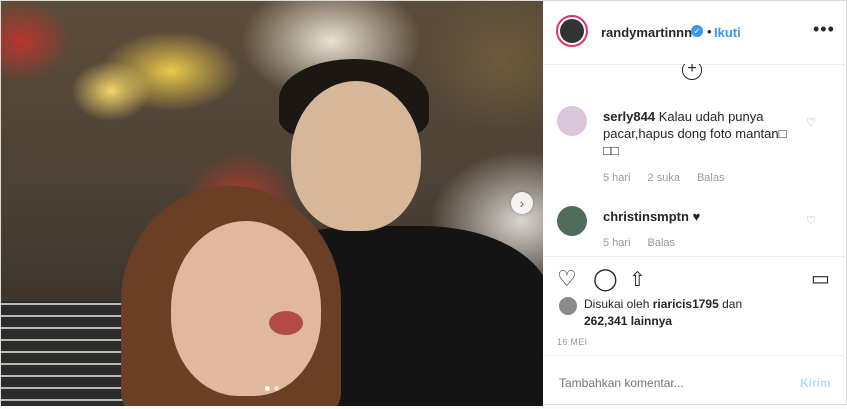 The height and width of the screenshot is (409, 847). I want to click on comment-body: christinsmptn ♥, so click(703, 216).